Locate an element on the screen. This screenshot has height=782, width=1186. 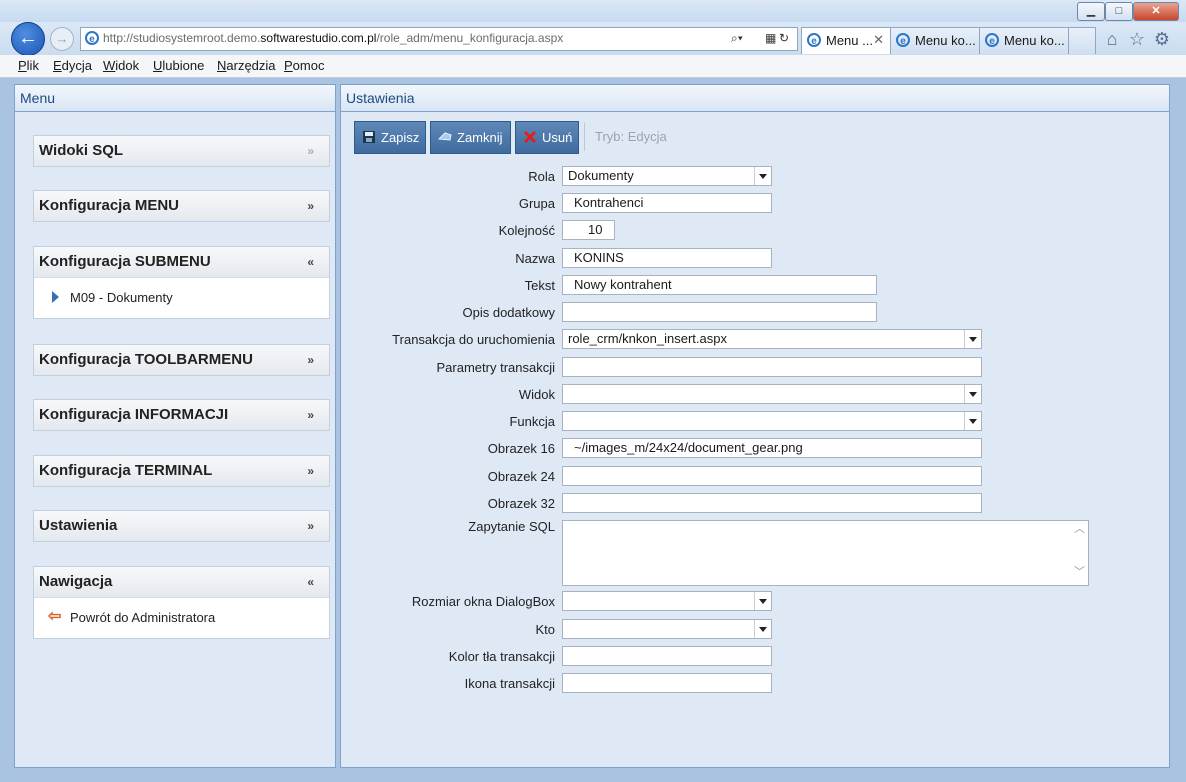
section-title: Konfiguracja TOOLBARMENU is located at coordinates (146, 359).